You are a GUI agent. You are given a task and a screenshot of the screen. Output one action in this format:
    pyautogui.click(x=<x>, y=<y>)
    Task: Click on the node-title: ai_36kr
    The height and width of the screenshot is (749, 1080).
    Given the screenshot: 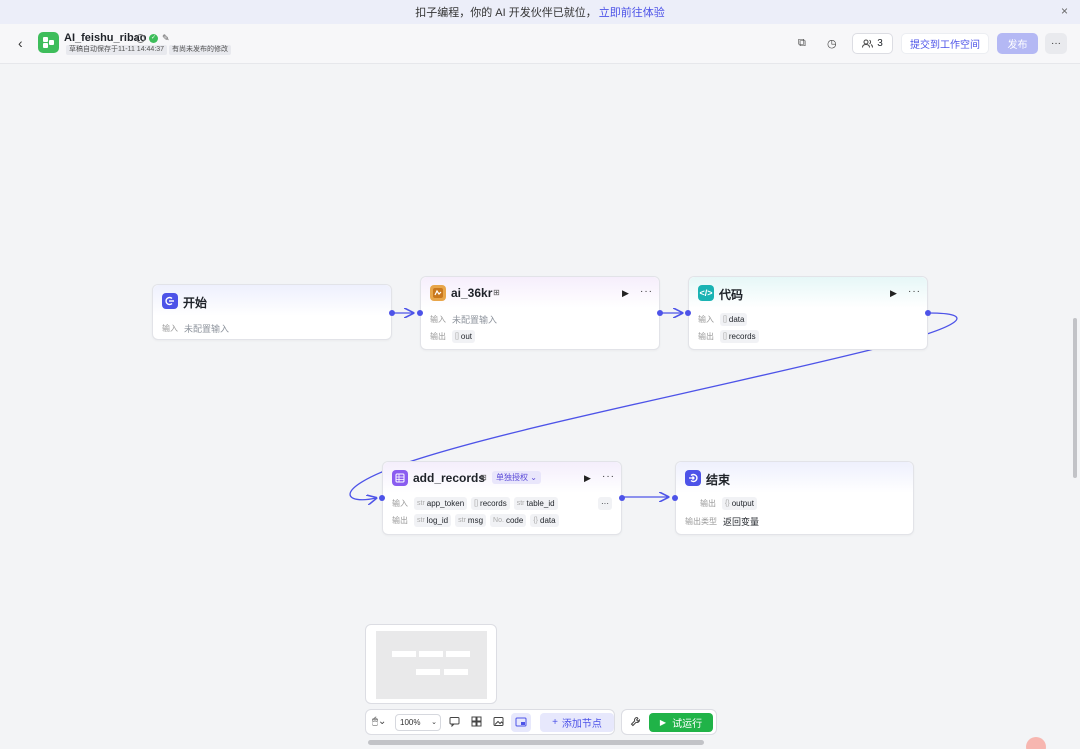 What is the action you would take?
    pyautogui.click(x=472, y=293)
    